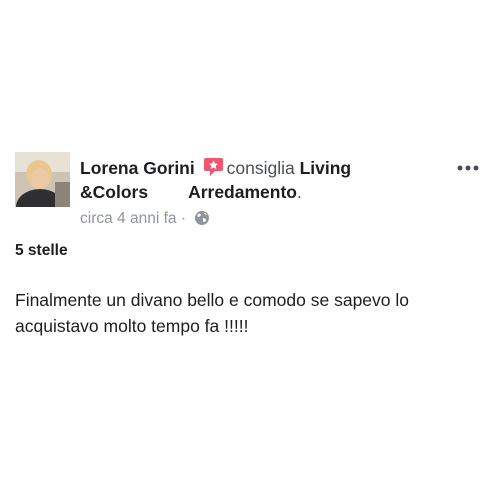 The width and height of the screenshot is (500, 500). I want to click on recommendation-icon, so click(213, 167).